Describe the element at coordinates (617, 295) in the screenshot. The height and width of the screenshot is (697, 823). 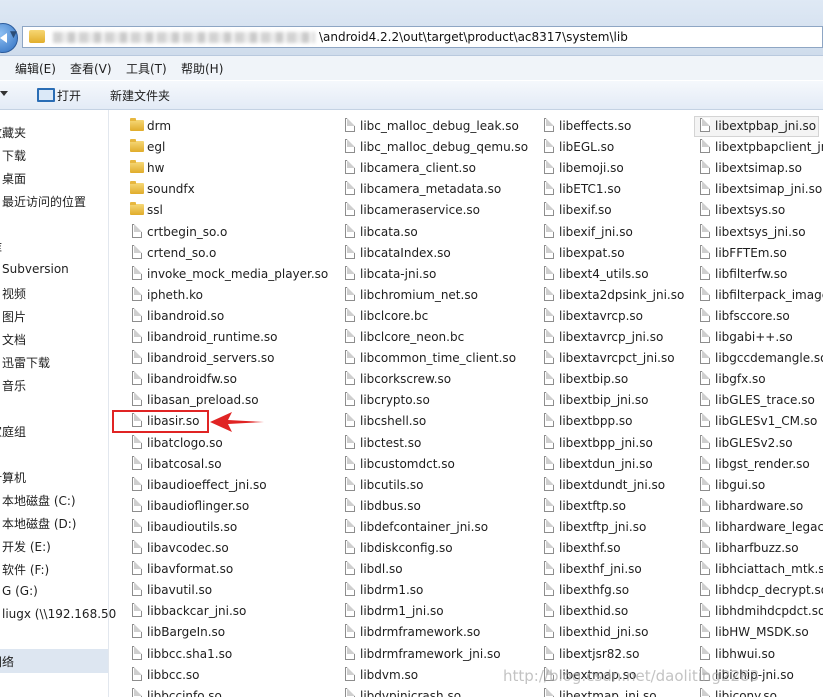
I see `file-item: libexta2dpsink_jni.so` at that location.